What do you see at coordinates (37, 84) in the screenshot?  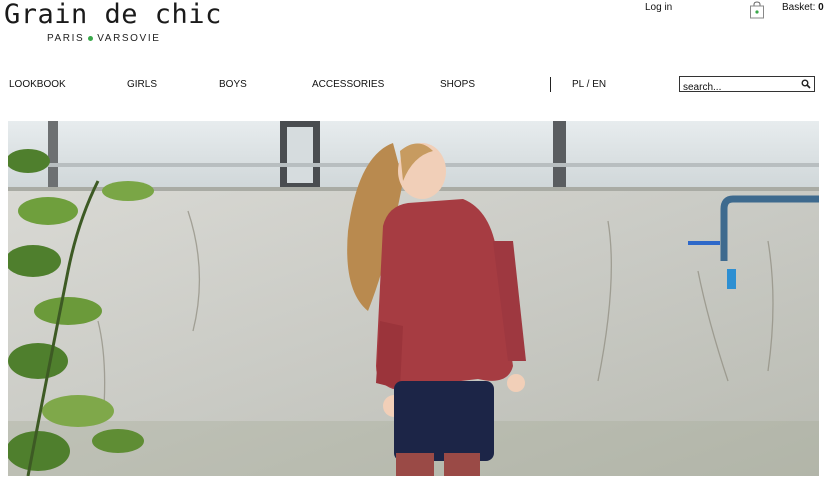 I see `nav-item-lookbook: LOOKBOOK` at bounding box center [37, 84].